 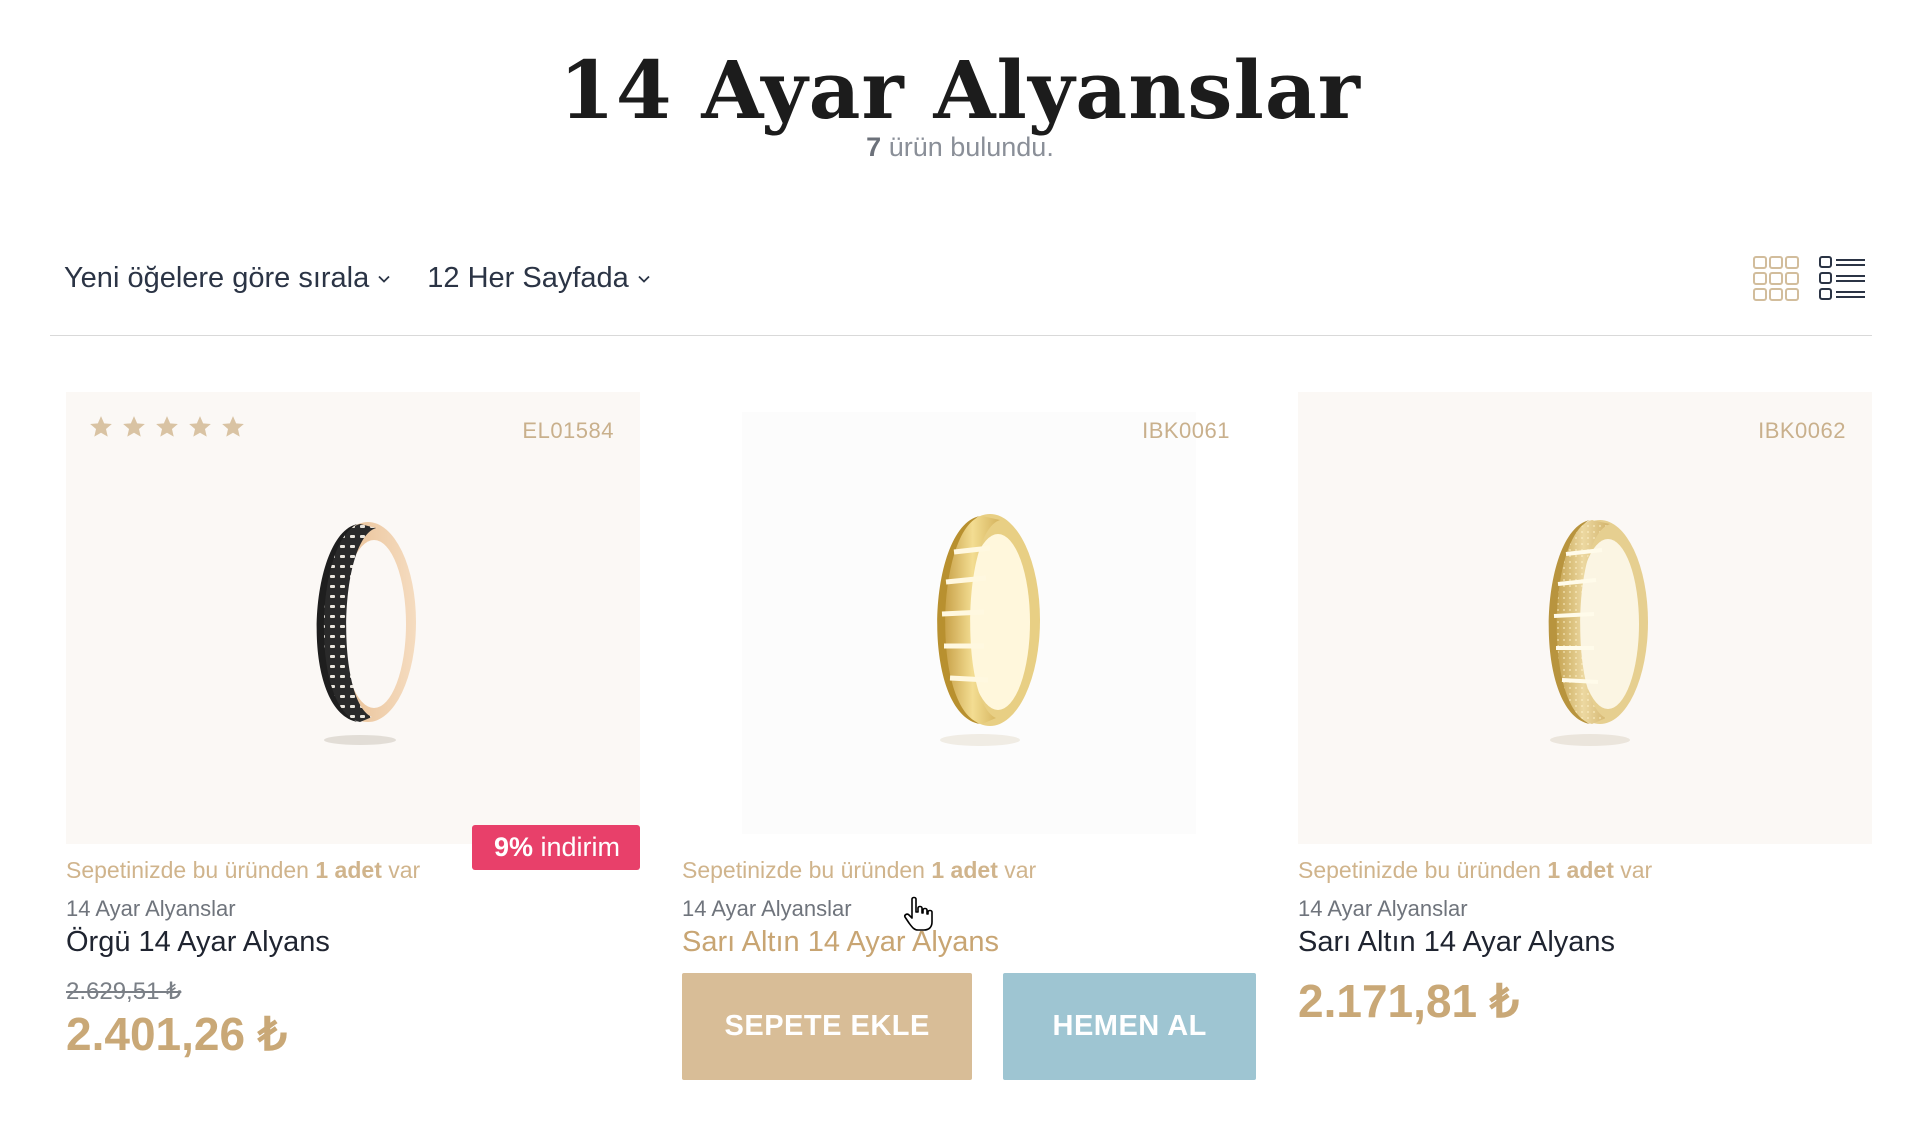 I want to click on product-old-price: 2.629,51 ₺, so click(x=124, y=991).